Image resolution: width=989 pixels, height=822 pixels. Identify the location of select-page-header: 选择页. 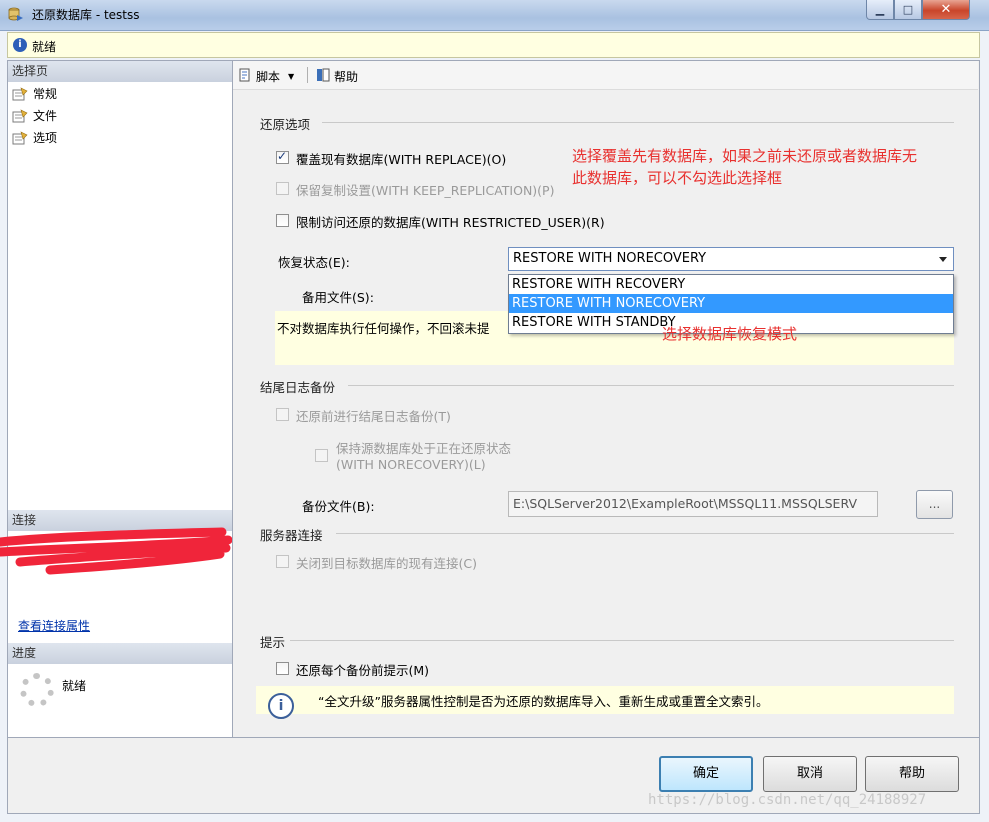
(120, 71).